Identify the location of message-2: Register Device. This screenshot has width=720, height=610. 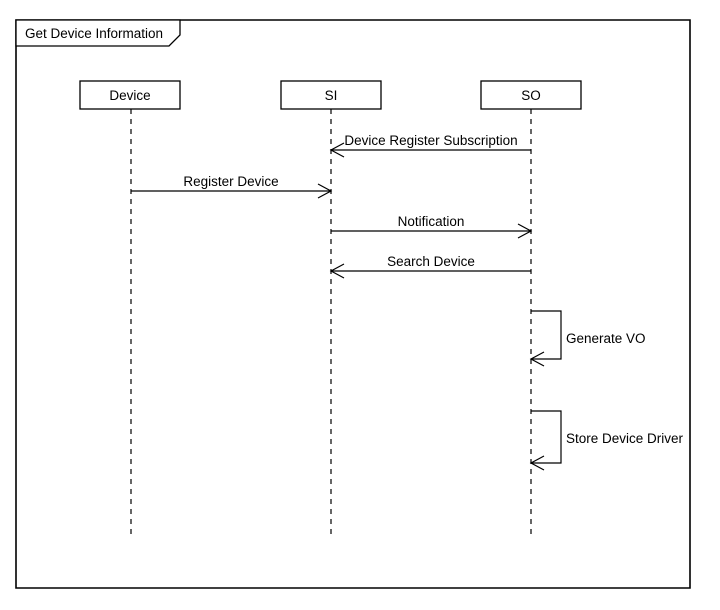
(232, 186).